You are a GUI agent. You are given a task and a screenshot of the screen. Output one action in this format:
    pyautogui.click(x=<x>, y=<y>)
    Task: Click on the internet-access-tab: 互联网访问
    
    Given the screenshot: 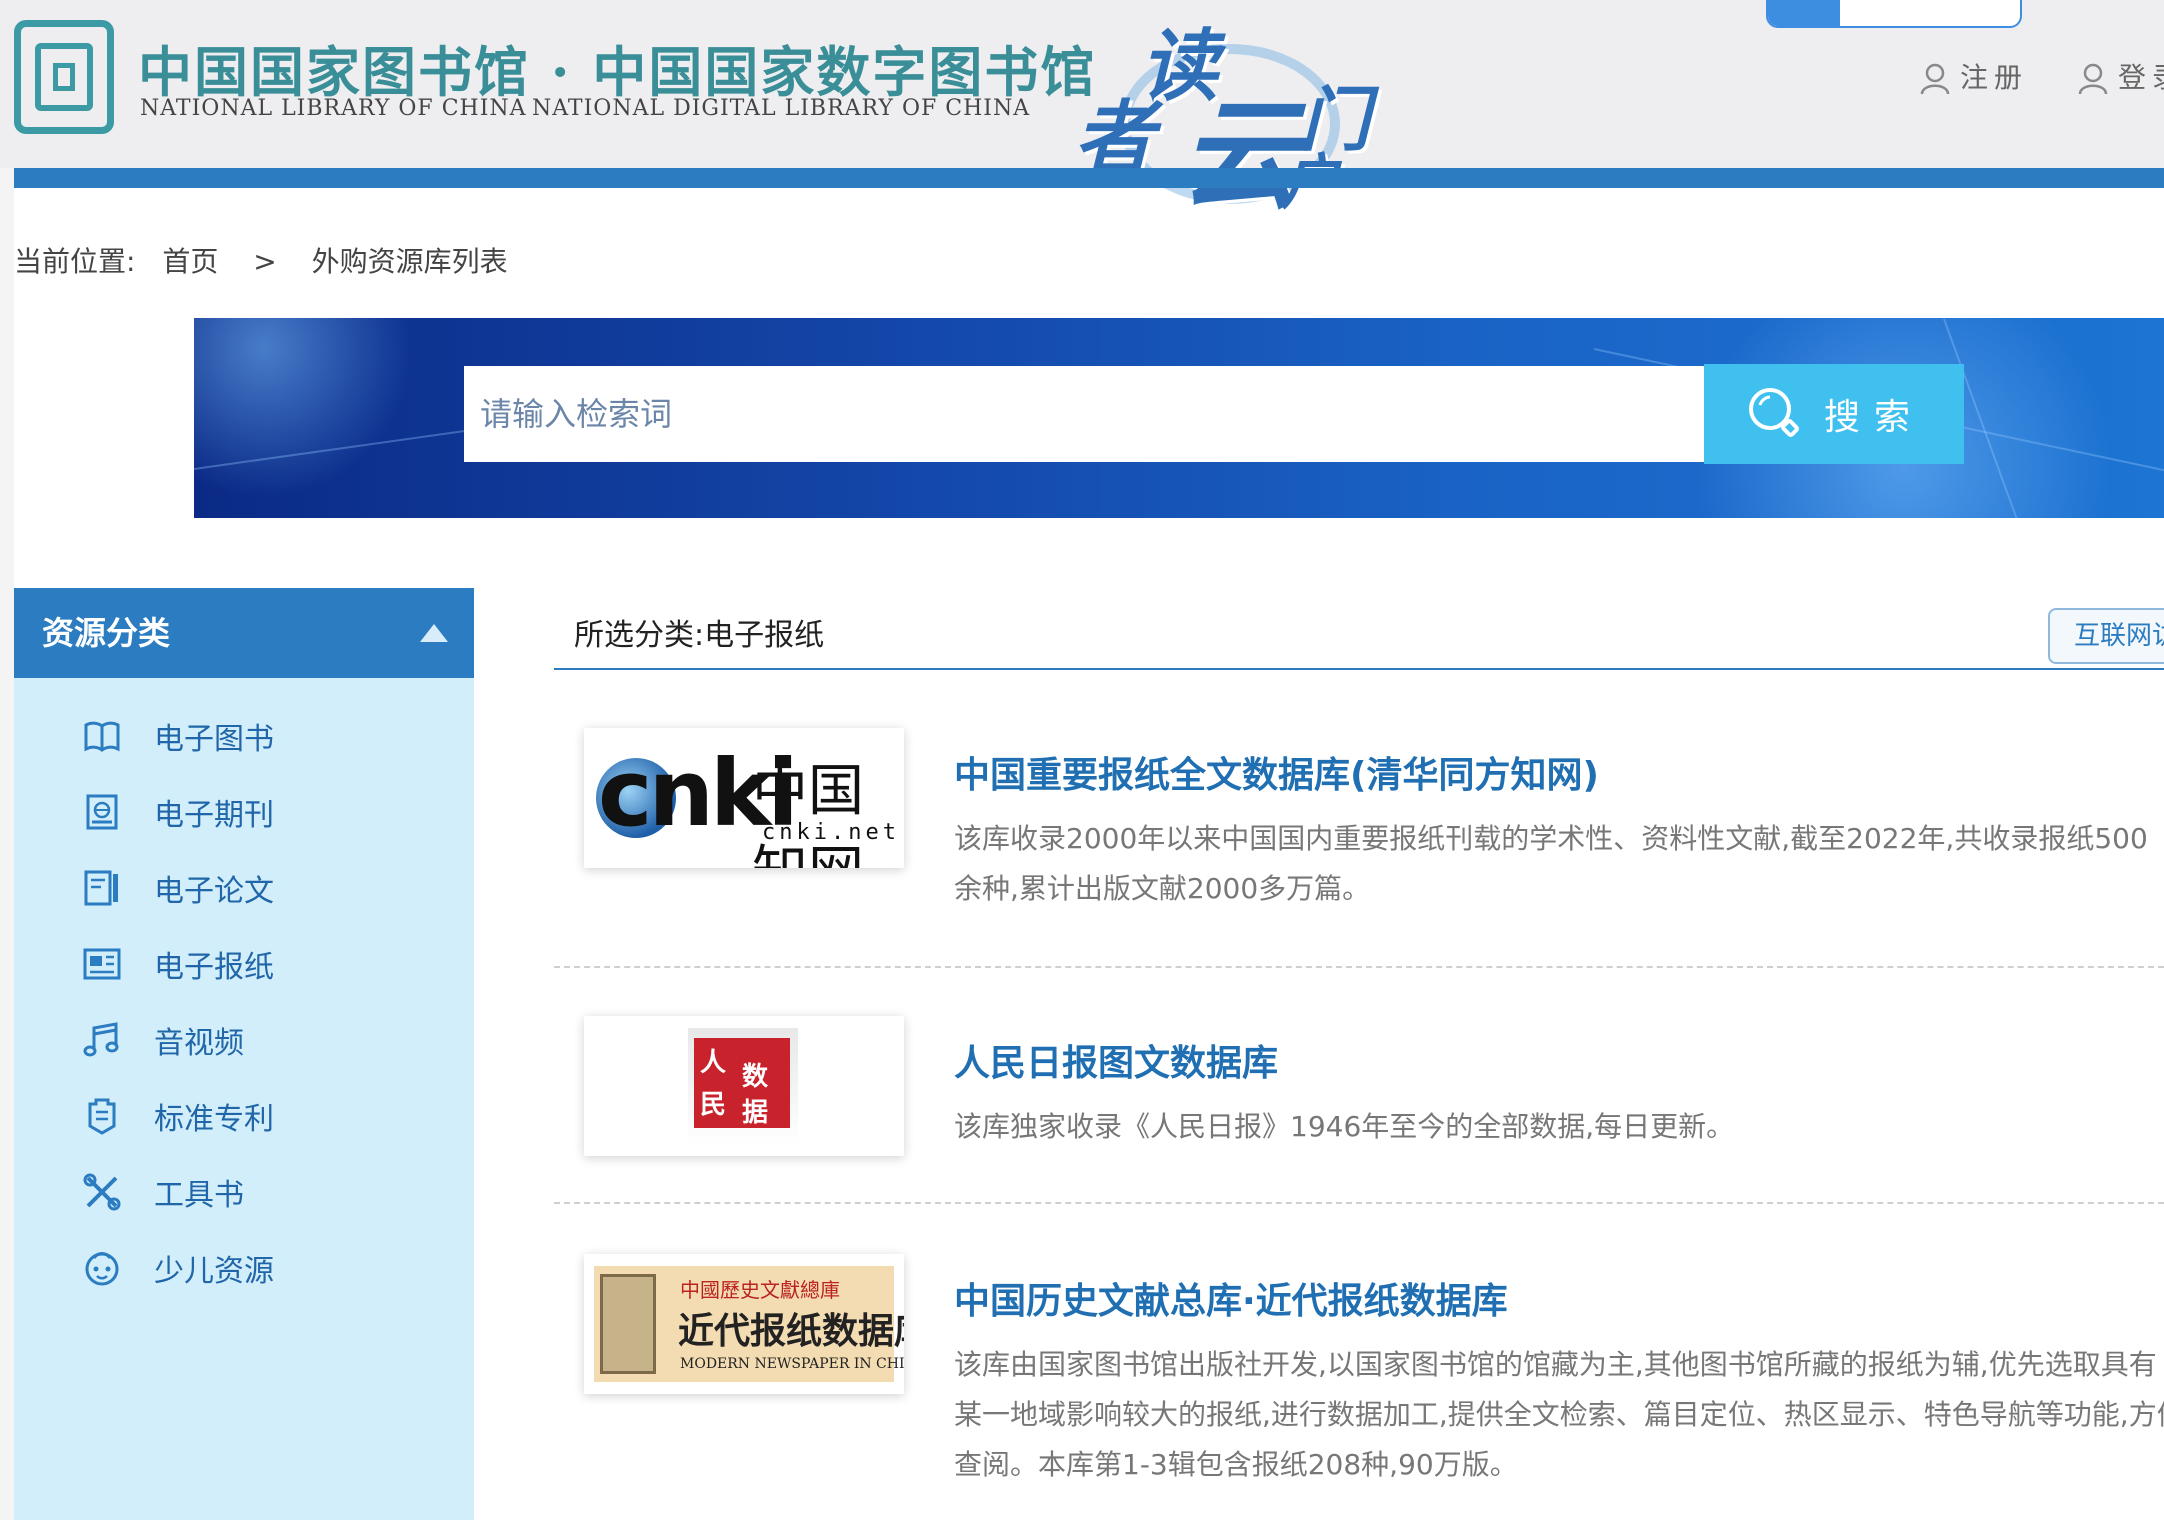 What is the action you would take?
    pyautogui.click(x=2106, y=636)
    